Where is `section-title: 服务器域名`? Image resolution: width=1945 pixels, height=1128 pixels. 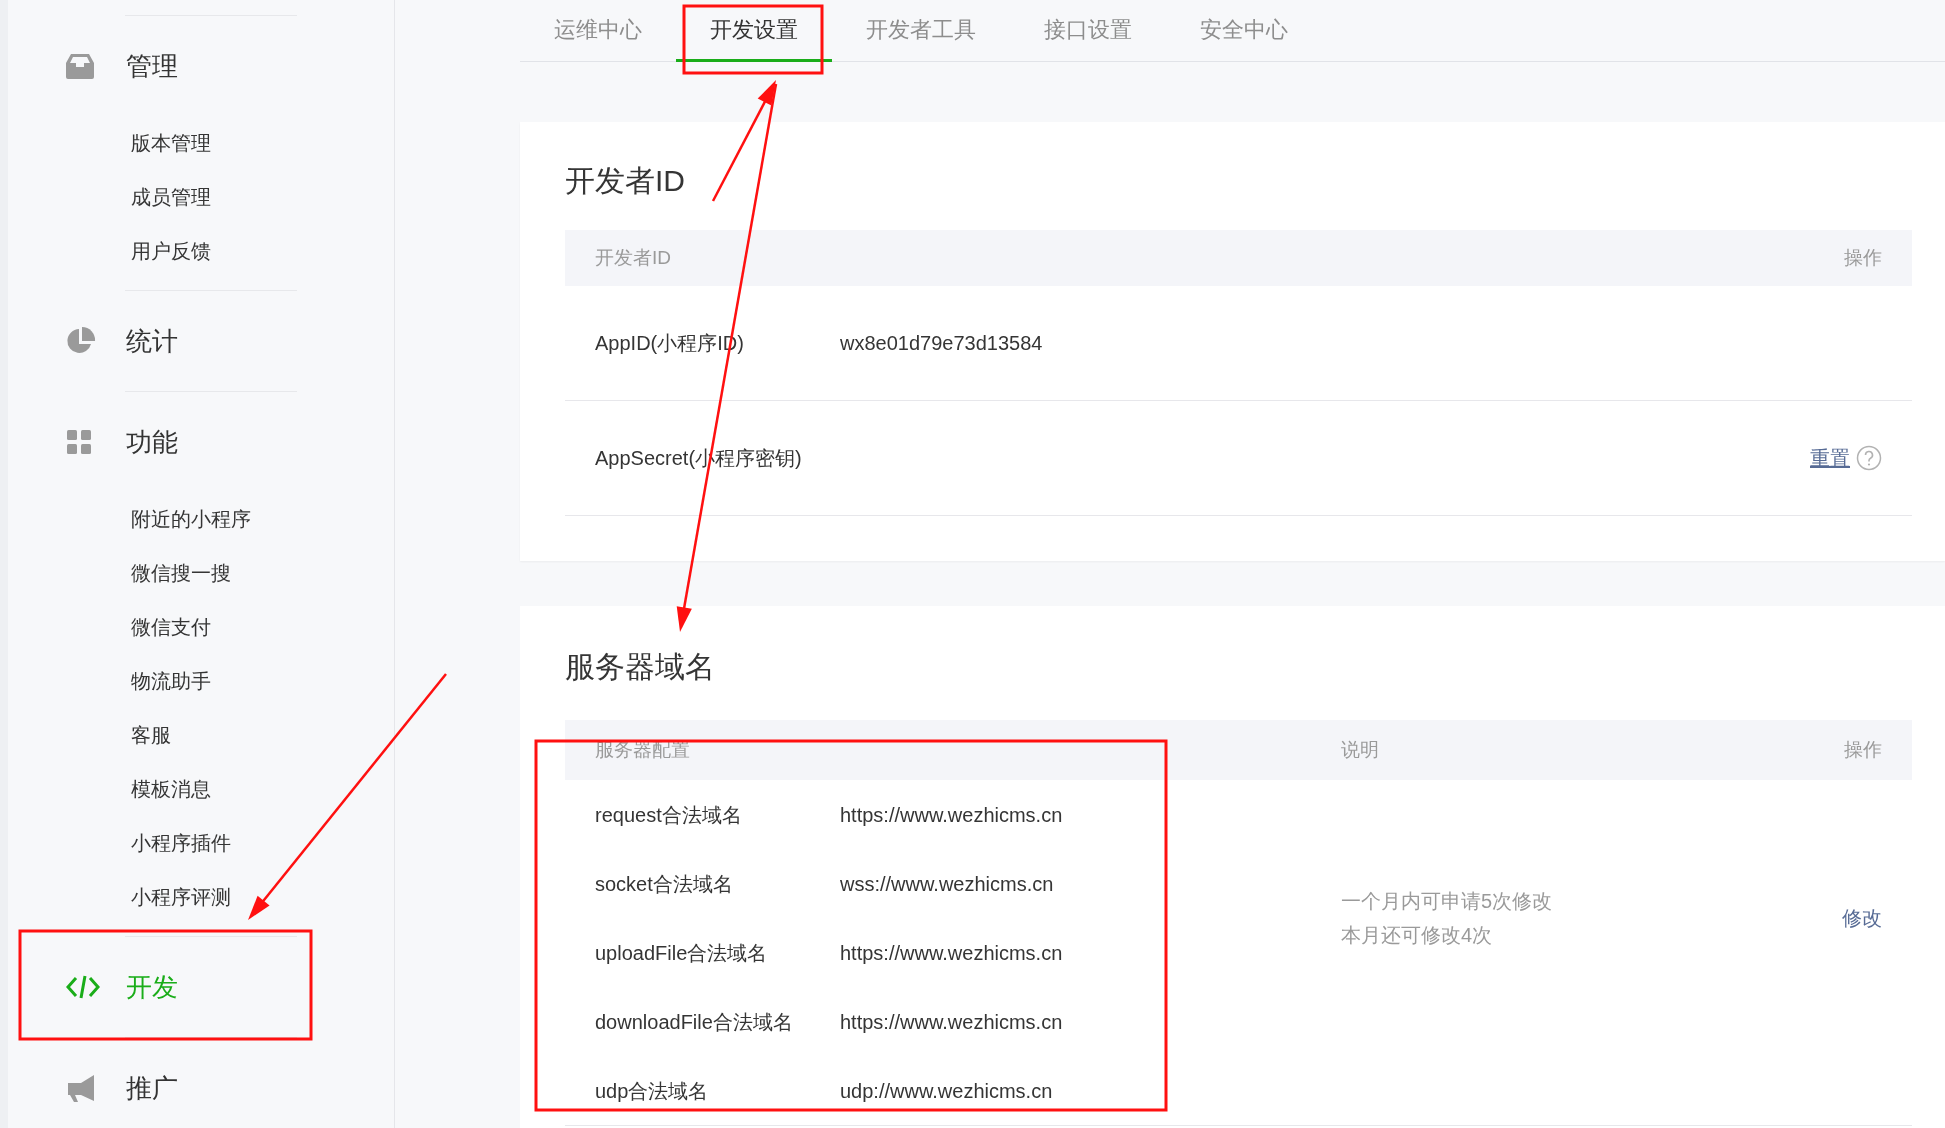 section-title: 服务器域名 is located at coordinates (640, 666).